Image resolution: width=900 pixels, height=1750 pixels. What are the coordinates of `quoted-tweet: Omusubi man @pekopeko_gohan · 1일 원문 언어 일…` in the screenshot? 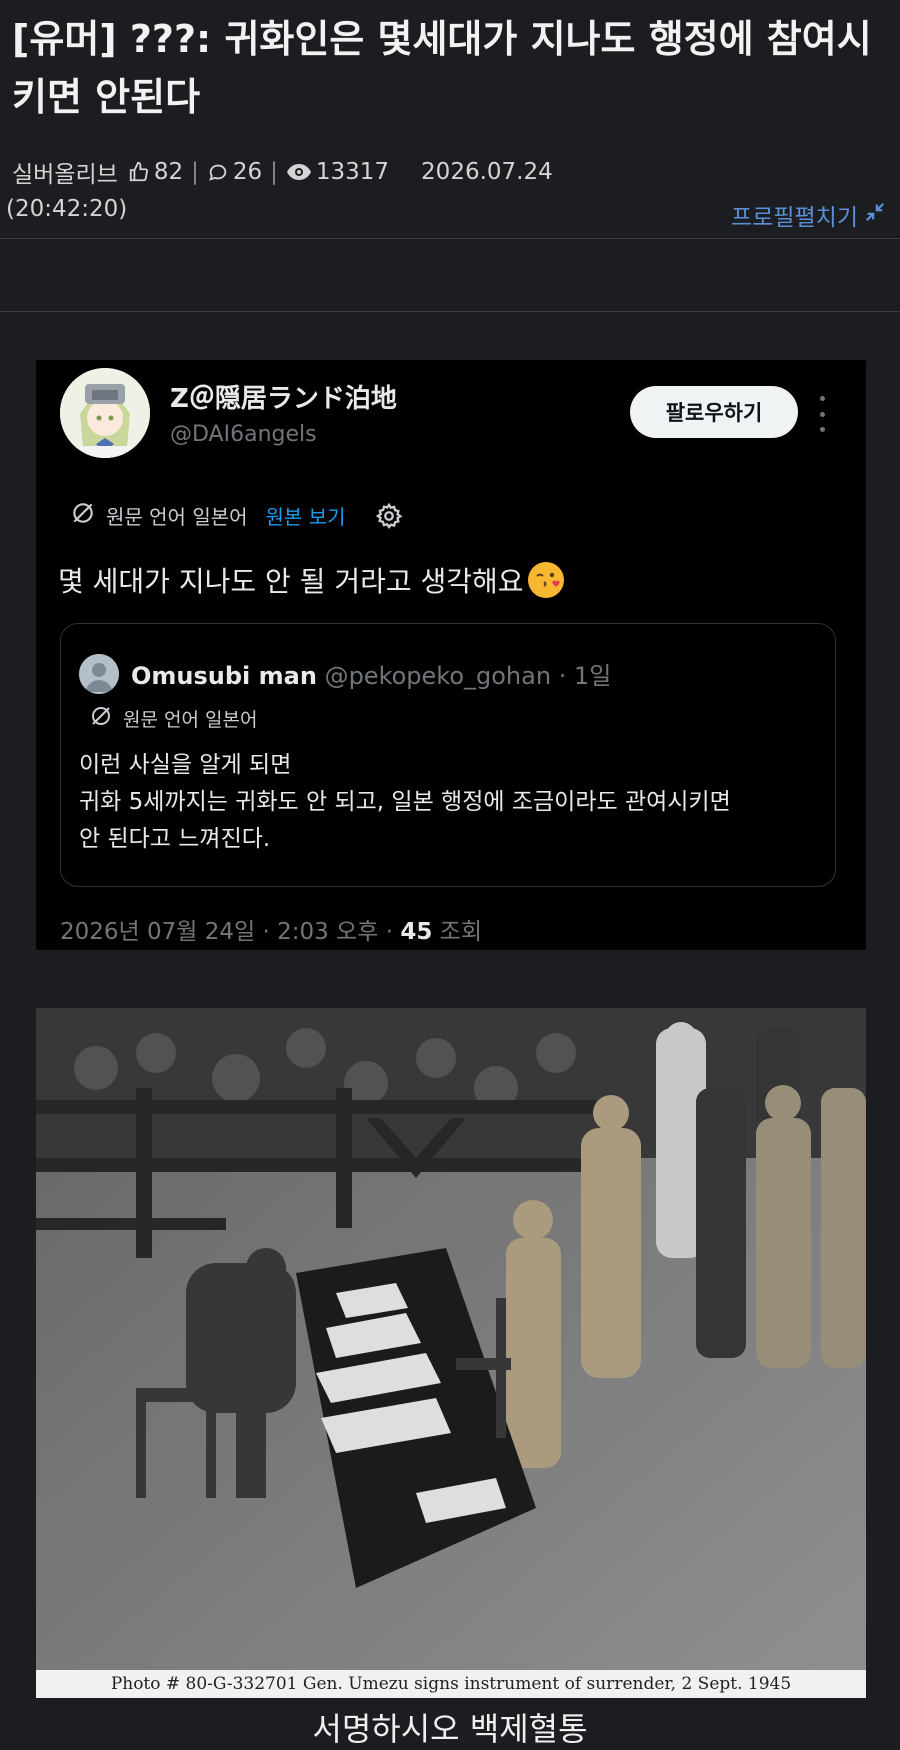 It's located at (448, 755).